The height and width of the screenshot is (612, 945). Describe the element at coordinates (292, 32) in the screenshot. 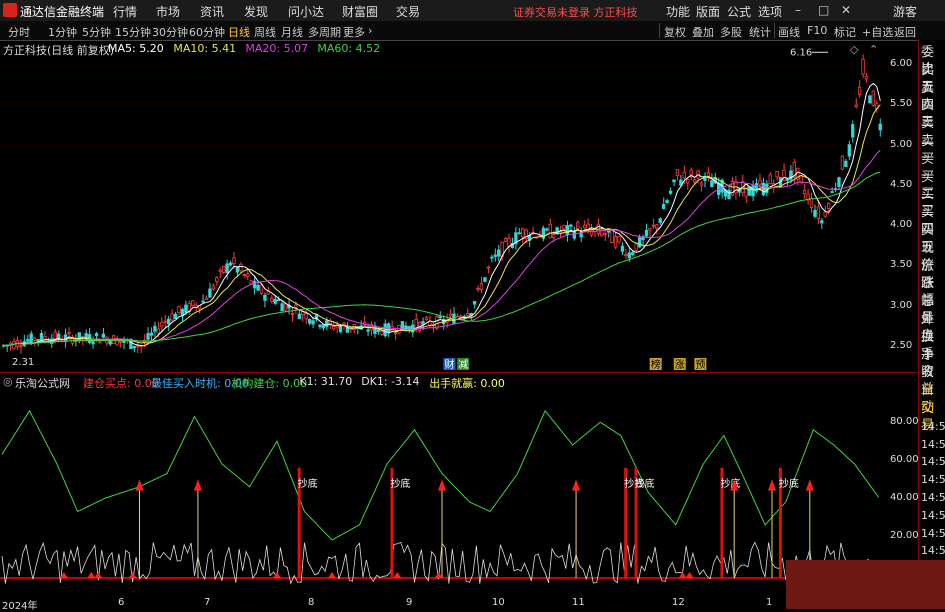

I see `tf-monthly: 月线` at that location.